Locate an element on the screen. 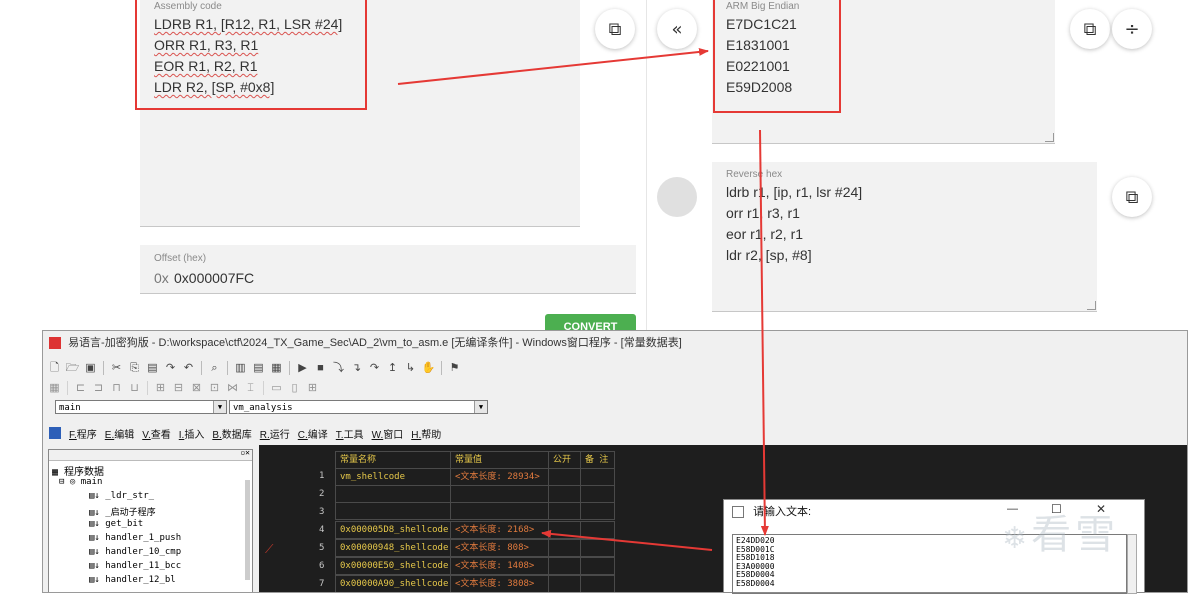  swap-button: « is located at coordinates (677, 29).